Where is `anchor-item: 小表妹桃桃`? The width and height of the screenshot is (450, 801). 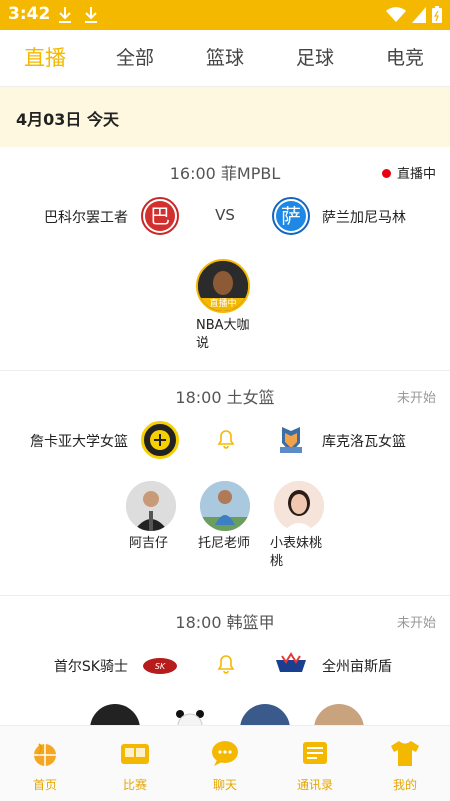 anchor-item: 小表妹桃桃 is located at coordinates (300, 526).